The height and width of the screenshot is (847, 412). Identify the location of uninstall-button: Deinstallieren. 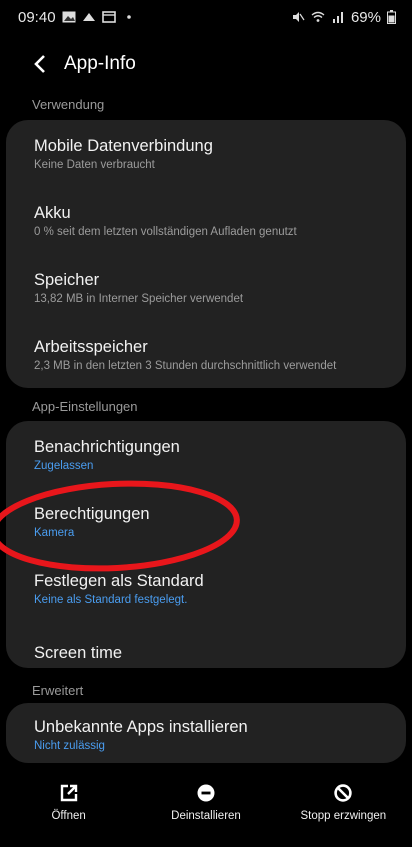
(206, 797).